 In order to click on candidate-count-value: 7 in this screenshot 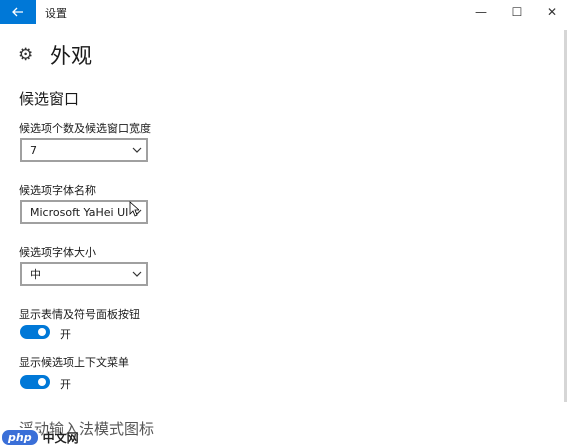, I will do `click(33, 150)`.